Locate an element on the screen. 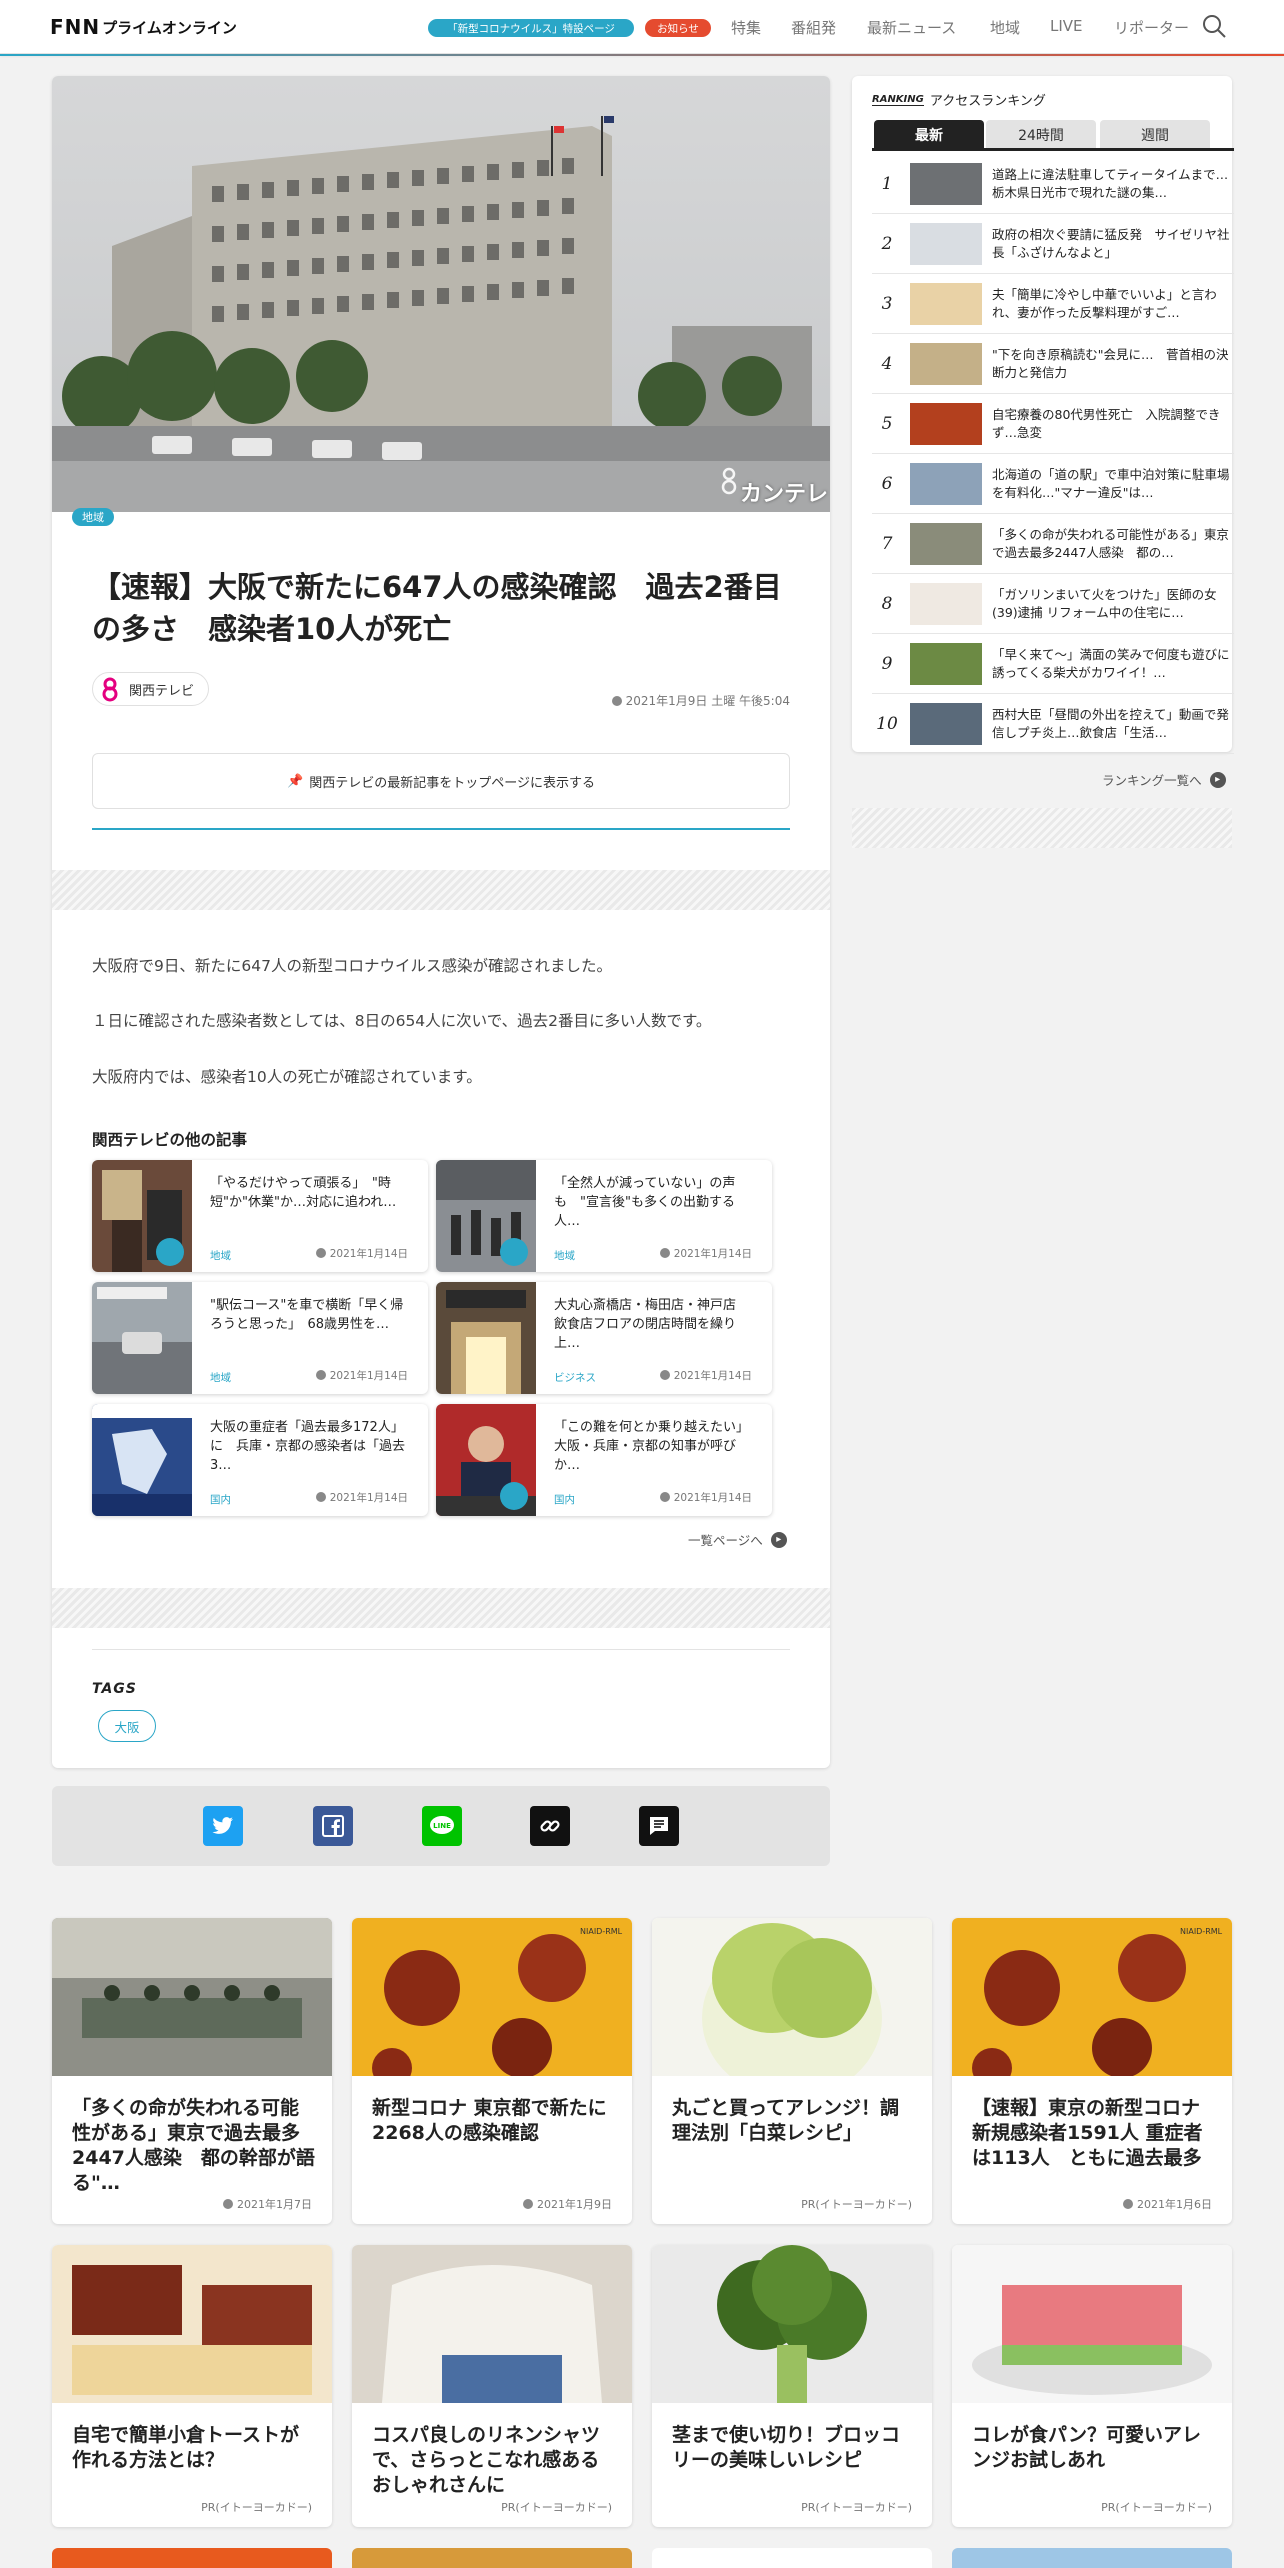 Image resolution: width=1284 pixels, height=2568 pixels. ranking-more-label: ランキング一覧へ is located at coordinates (1152, 780).